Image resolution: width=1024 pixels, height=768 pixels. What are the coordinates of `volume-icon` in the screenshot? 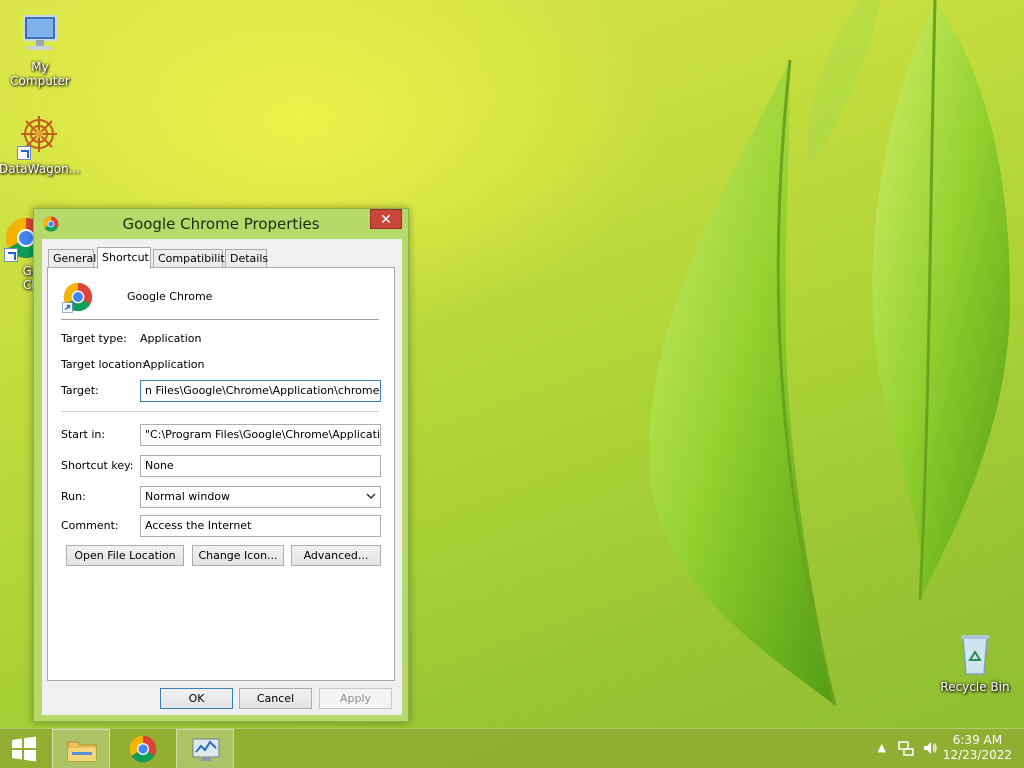 It's located at (930, 748).